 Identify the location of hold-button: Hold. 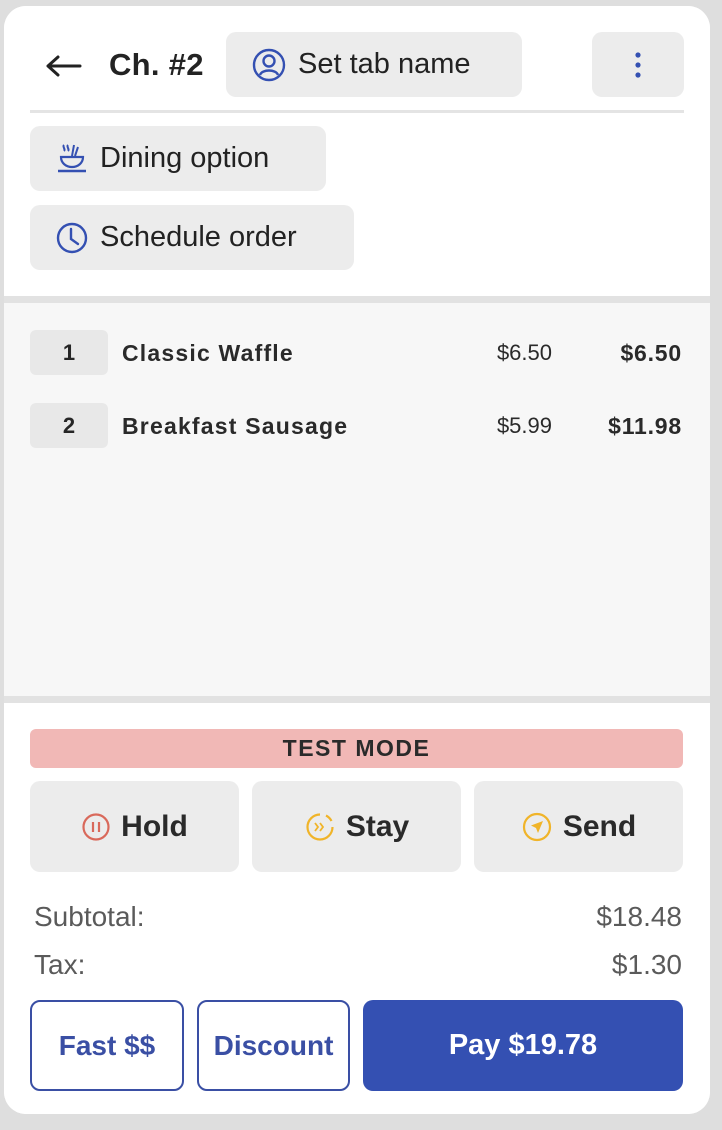
(134, 826).